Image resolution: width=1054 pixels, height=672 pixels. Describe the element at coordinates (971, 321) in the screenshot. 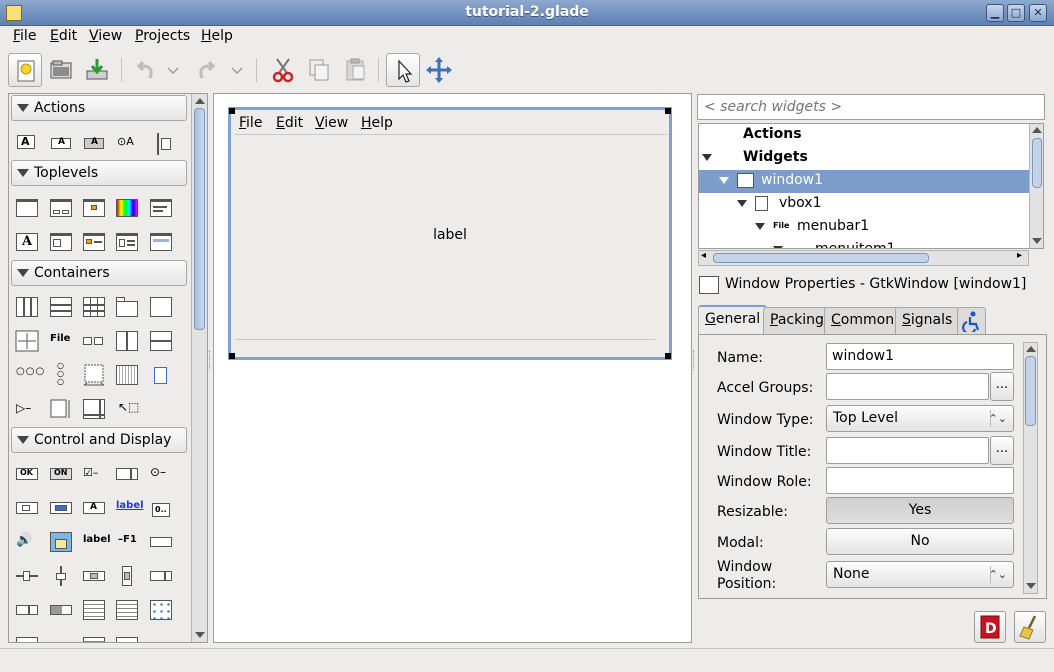

I see `tab-accessibility` at that location.